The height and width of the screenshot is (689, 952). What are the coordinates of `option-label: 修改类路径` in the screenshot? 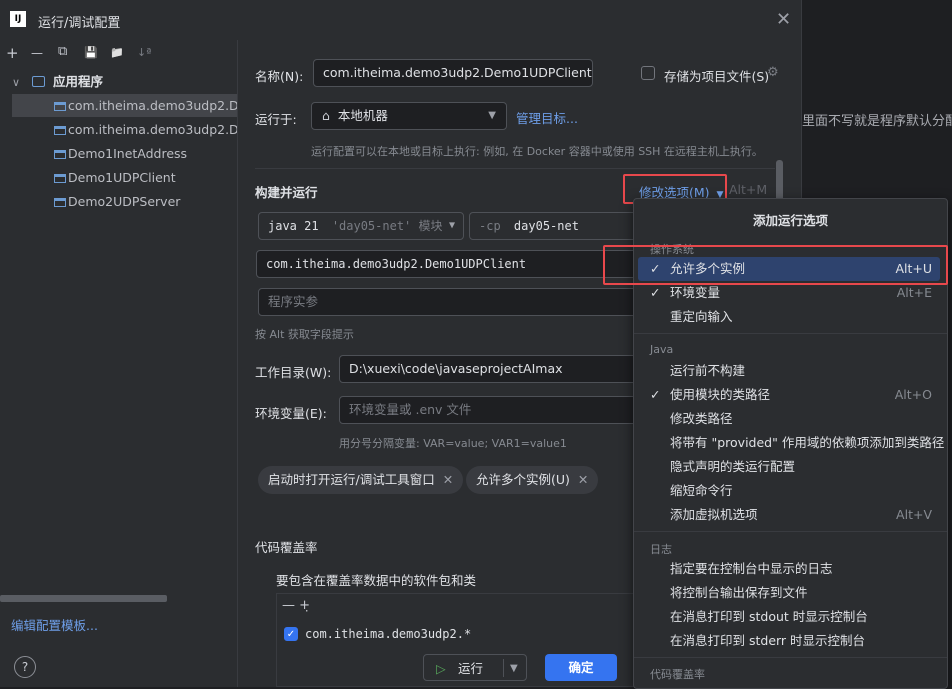 It's located at (701, 418).